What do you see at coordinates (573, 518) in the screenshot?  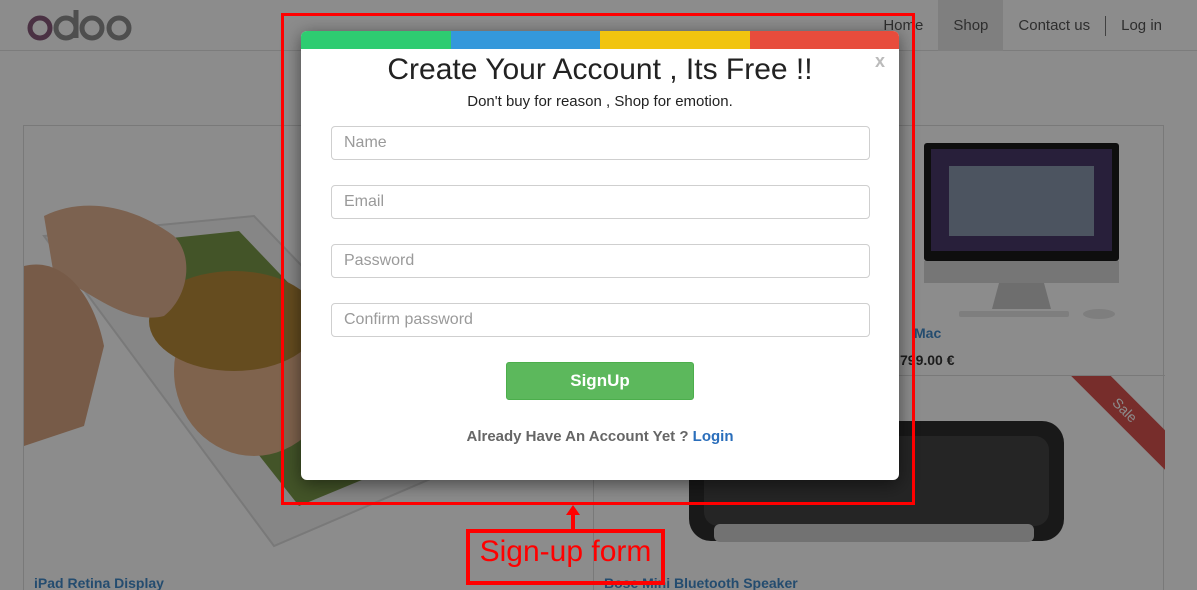 I see `annotation-arrow-icon` at bounding box center [573, 518].